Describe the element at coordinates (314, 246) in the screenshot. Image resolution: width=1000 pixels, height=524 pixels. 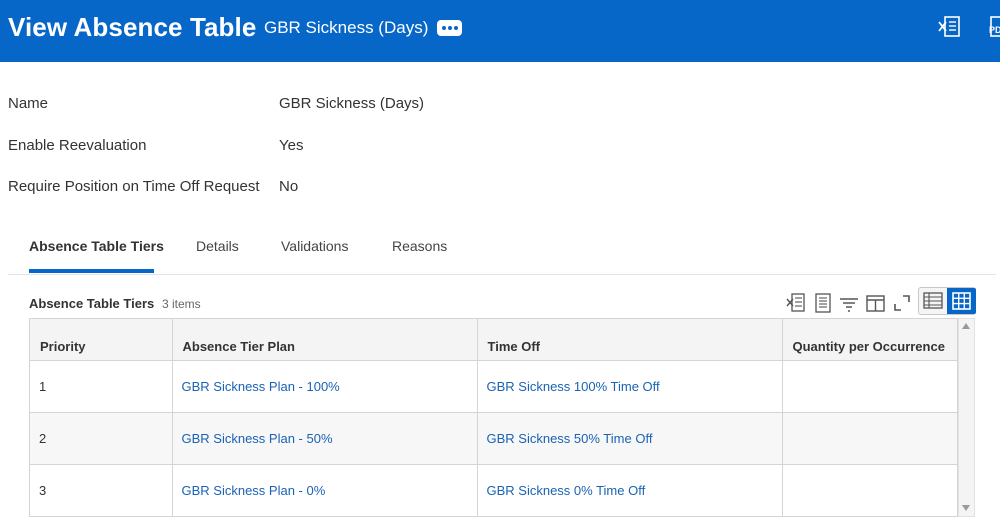
I see `tab-validations: Validations` at that location.